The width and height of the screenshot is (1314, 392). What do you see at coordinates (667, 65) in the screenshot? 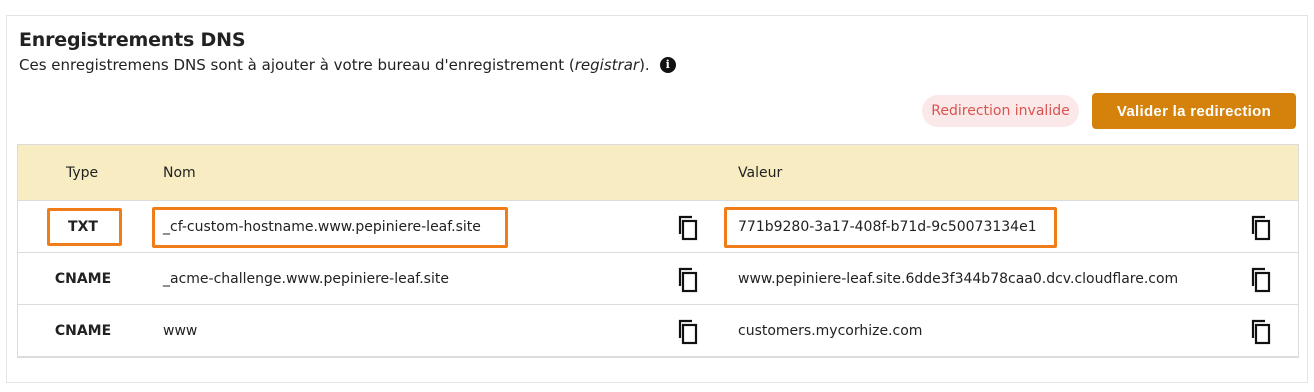
I see `info-icon: i` at bounding box center [667, 65].